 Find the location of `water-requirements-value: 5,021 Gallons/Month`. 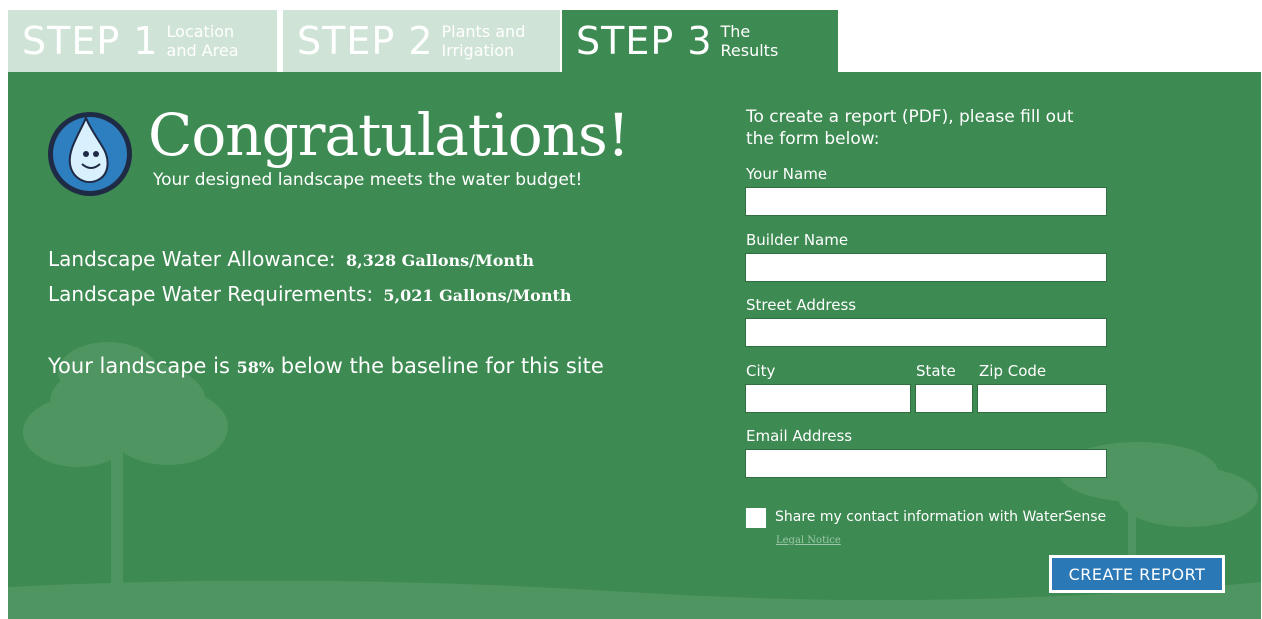

water-requirements-value: 5,021 Gallons/Month is located at coordinates (477, 295).